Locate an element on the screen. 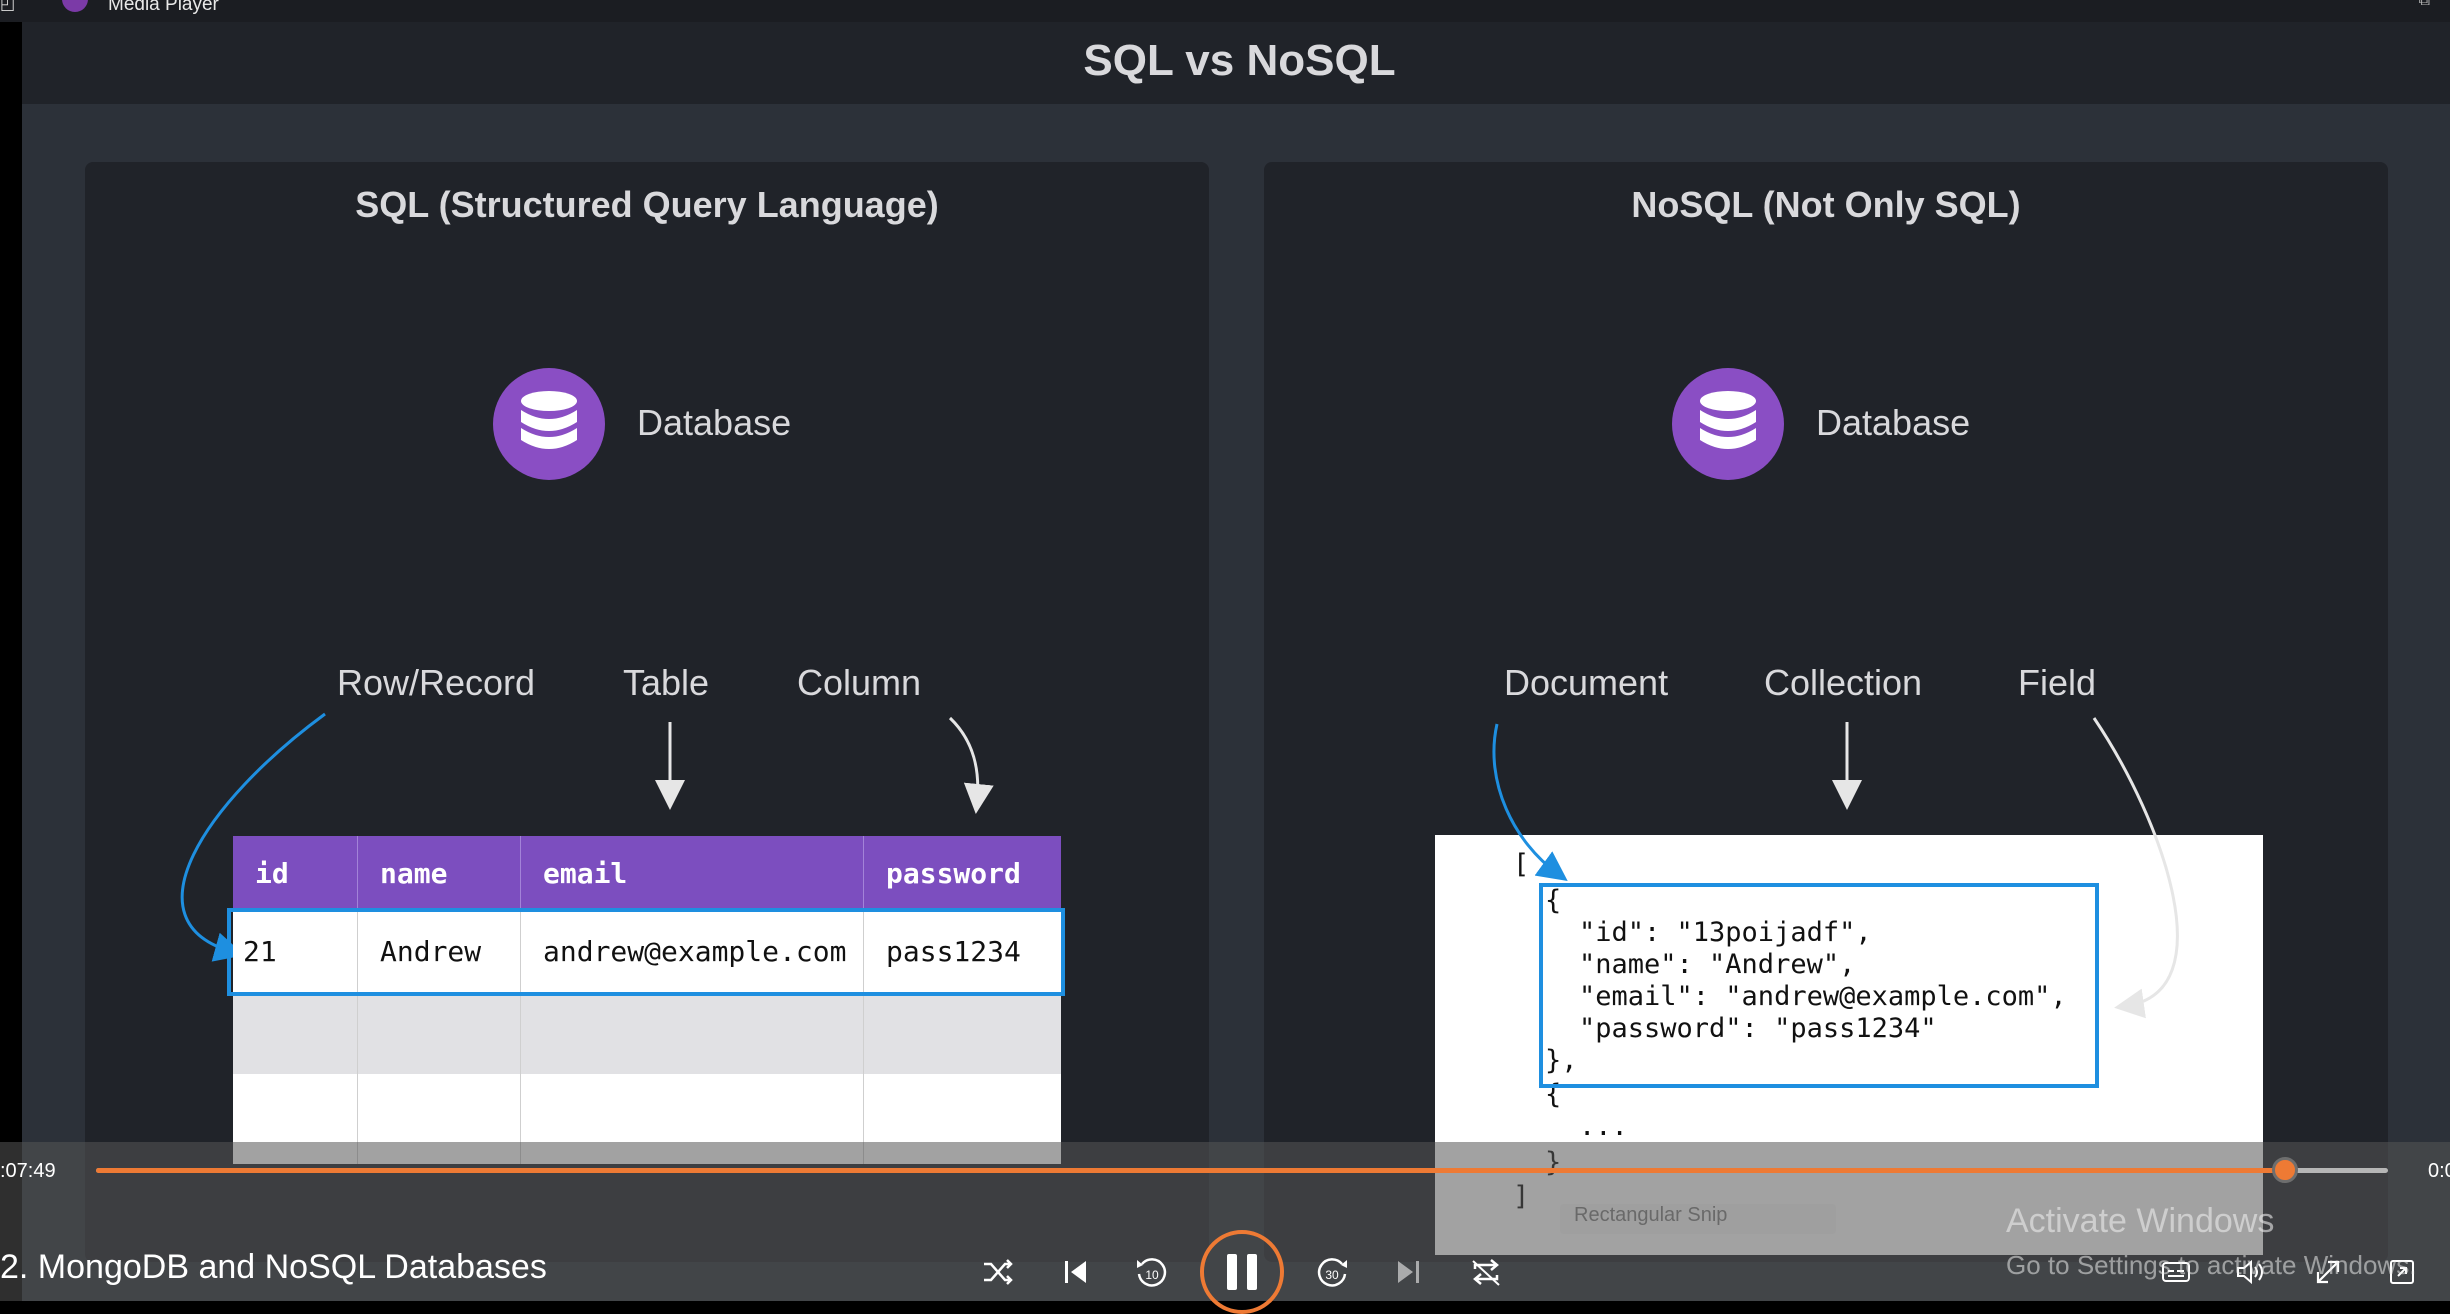 The image size is (2450, 1314). slide-title: SQL vs NoSQL is located at coordinates (1239, 60).